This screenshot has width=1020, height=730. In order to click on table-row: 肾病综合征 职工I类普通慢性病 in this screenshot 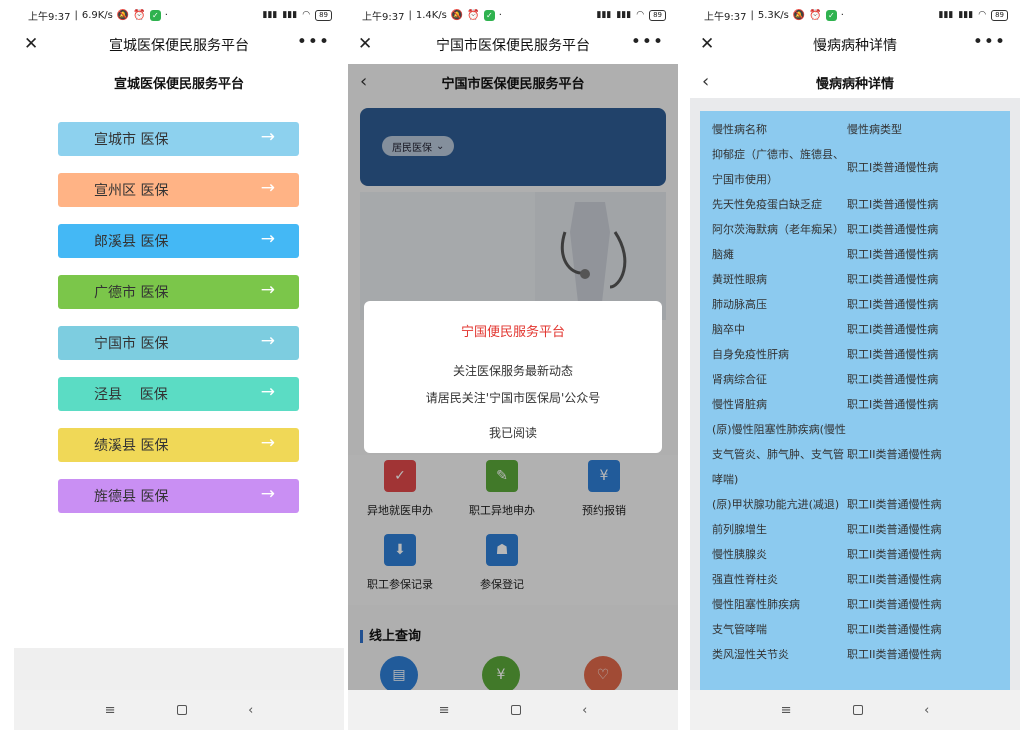, I will do `click(855, 379)`.